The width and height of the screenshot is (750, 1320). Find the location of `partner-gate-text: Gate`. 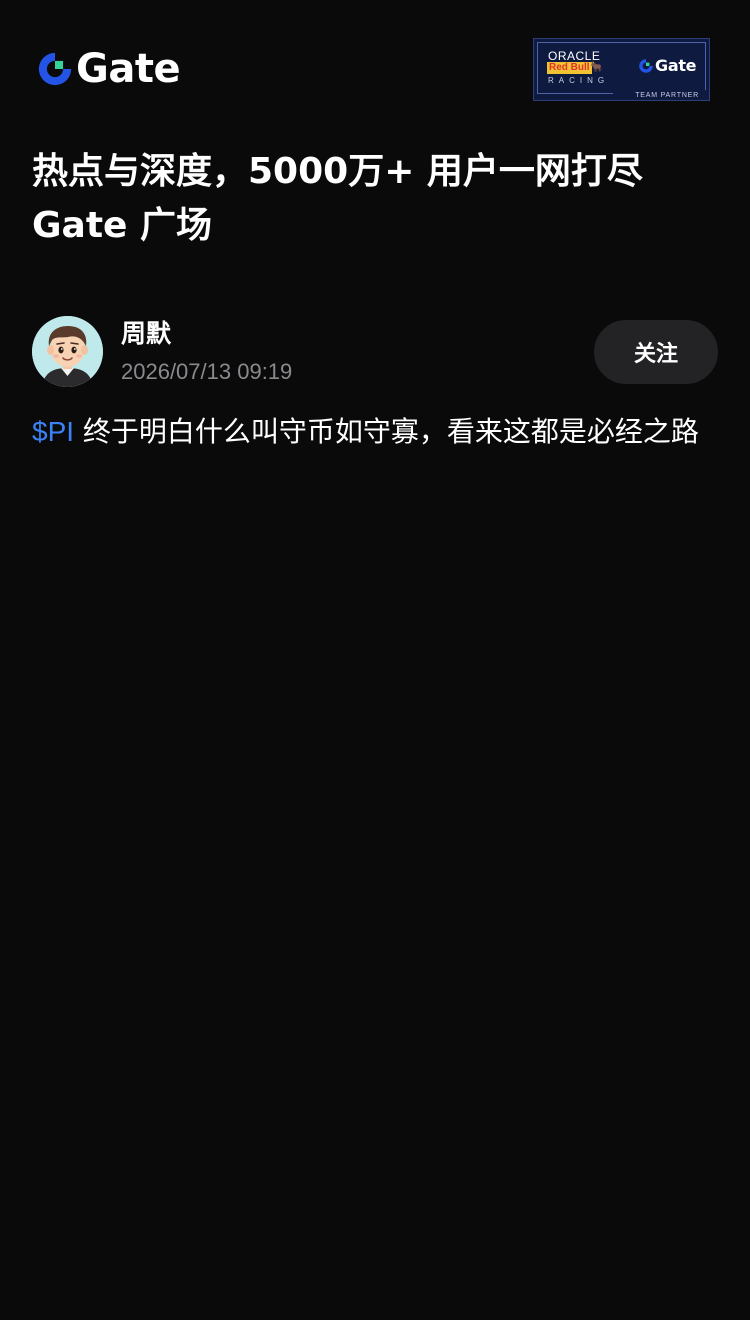

partner-gate-text: Gate is located at coordinates (676, 65).